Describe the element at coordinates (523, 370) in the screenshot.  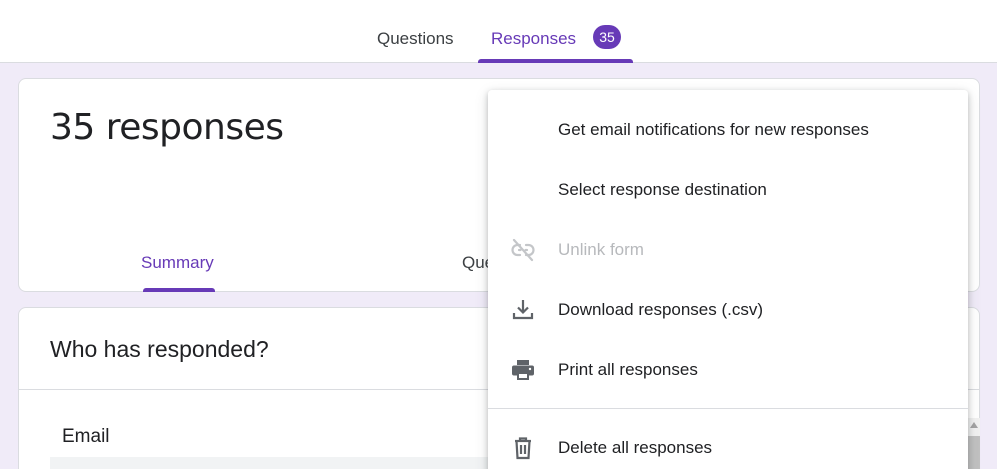
I see `print-icon` at that location.